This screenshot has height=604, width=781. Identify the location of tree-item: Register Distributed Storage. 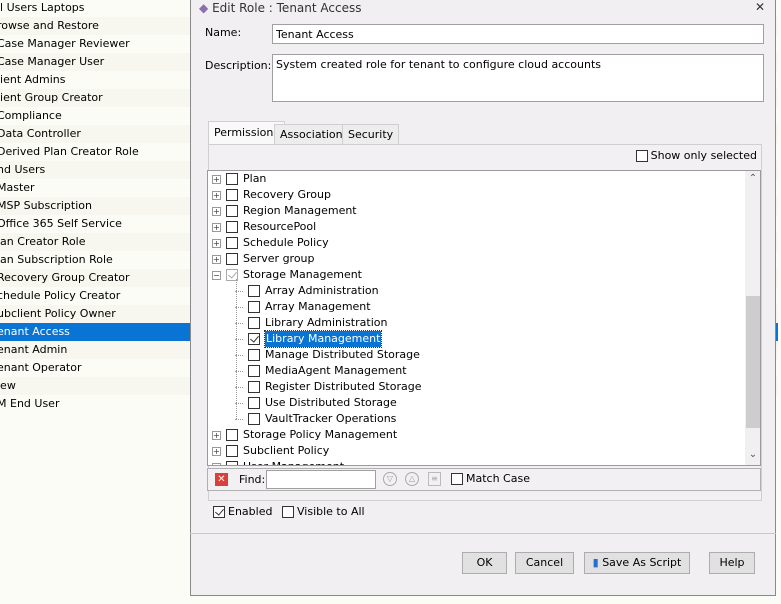
(328, 387).